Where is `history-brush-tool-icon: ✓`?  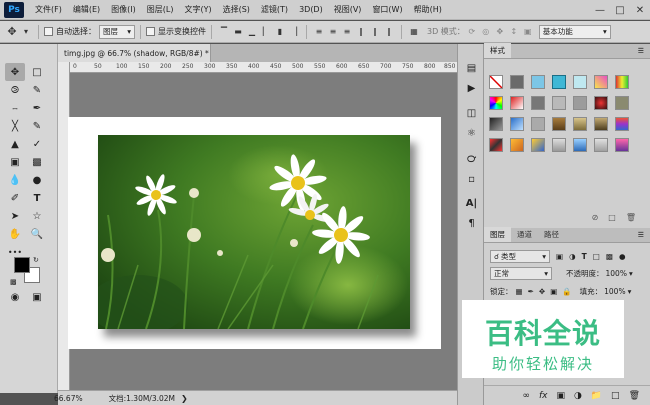
history-brush-tool-icon: ✓ is located at coordinates (37, 144).